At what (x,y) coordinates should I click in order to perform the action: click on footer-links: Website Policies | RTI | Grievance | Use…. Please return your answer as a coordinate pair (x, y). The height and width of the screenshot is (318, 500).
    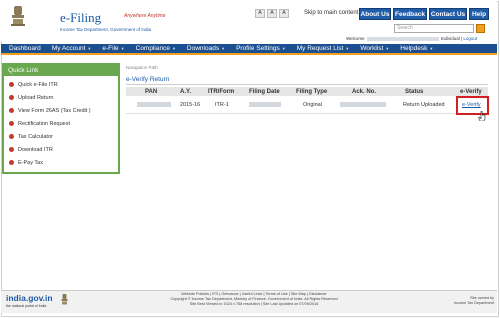
    Looking at the image, I should click on (254, 299).